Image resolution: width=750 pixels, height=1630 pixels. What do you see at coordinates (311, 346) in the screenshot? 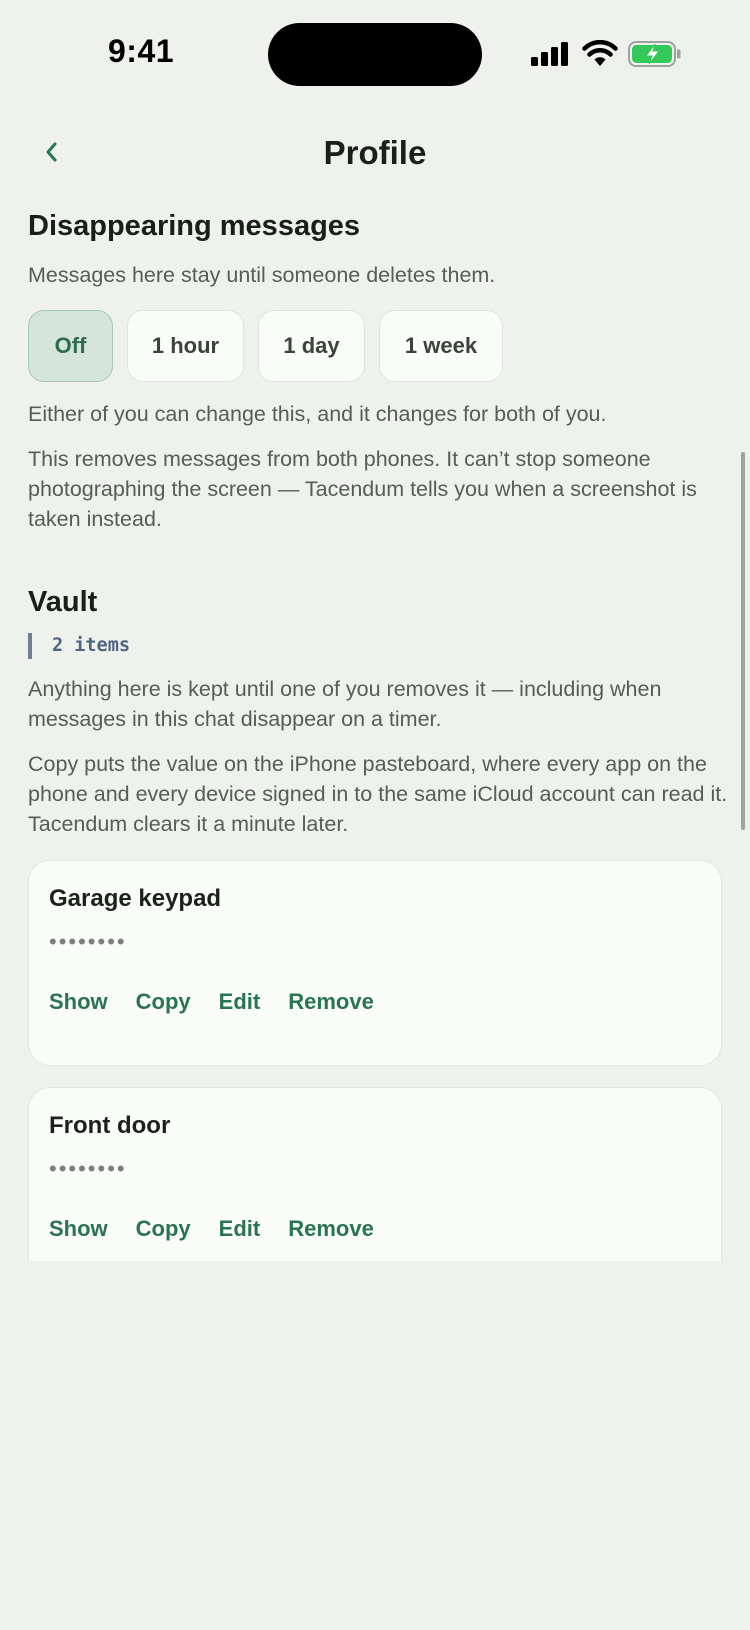
I see `timer-option-1-day: 1 day` at bounding box center [311, 346].